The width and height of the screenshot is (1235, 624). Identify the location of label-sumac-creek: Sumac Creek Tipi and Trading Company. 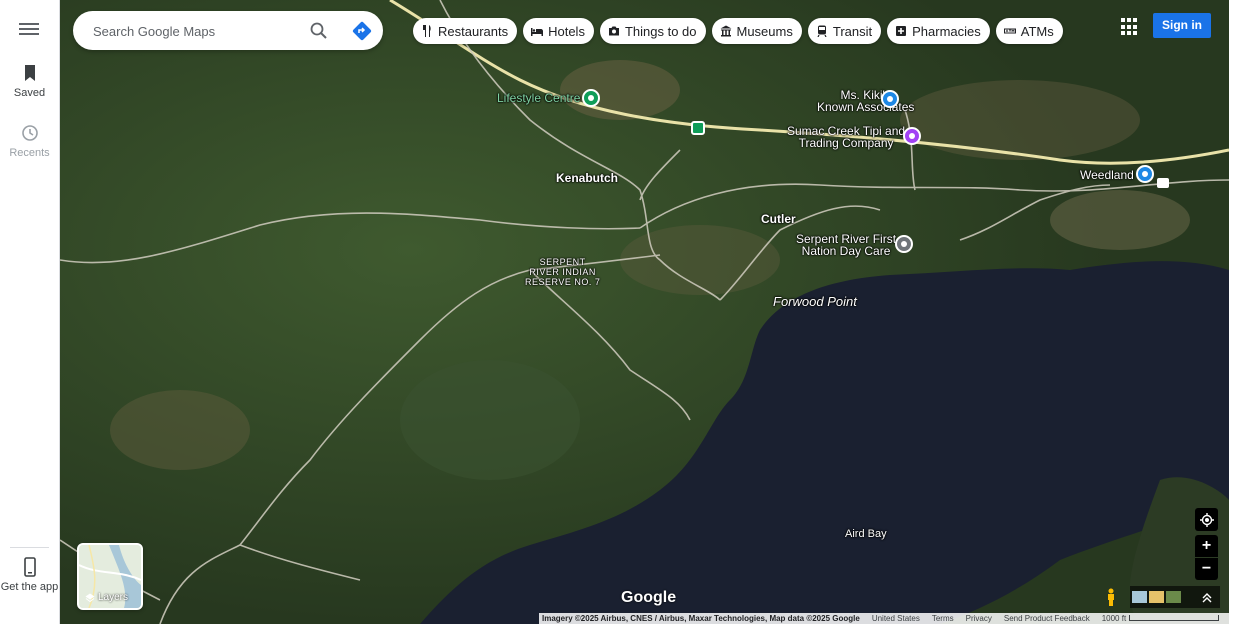
(846, 137).